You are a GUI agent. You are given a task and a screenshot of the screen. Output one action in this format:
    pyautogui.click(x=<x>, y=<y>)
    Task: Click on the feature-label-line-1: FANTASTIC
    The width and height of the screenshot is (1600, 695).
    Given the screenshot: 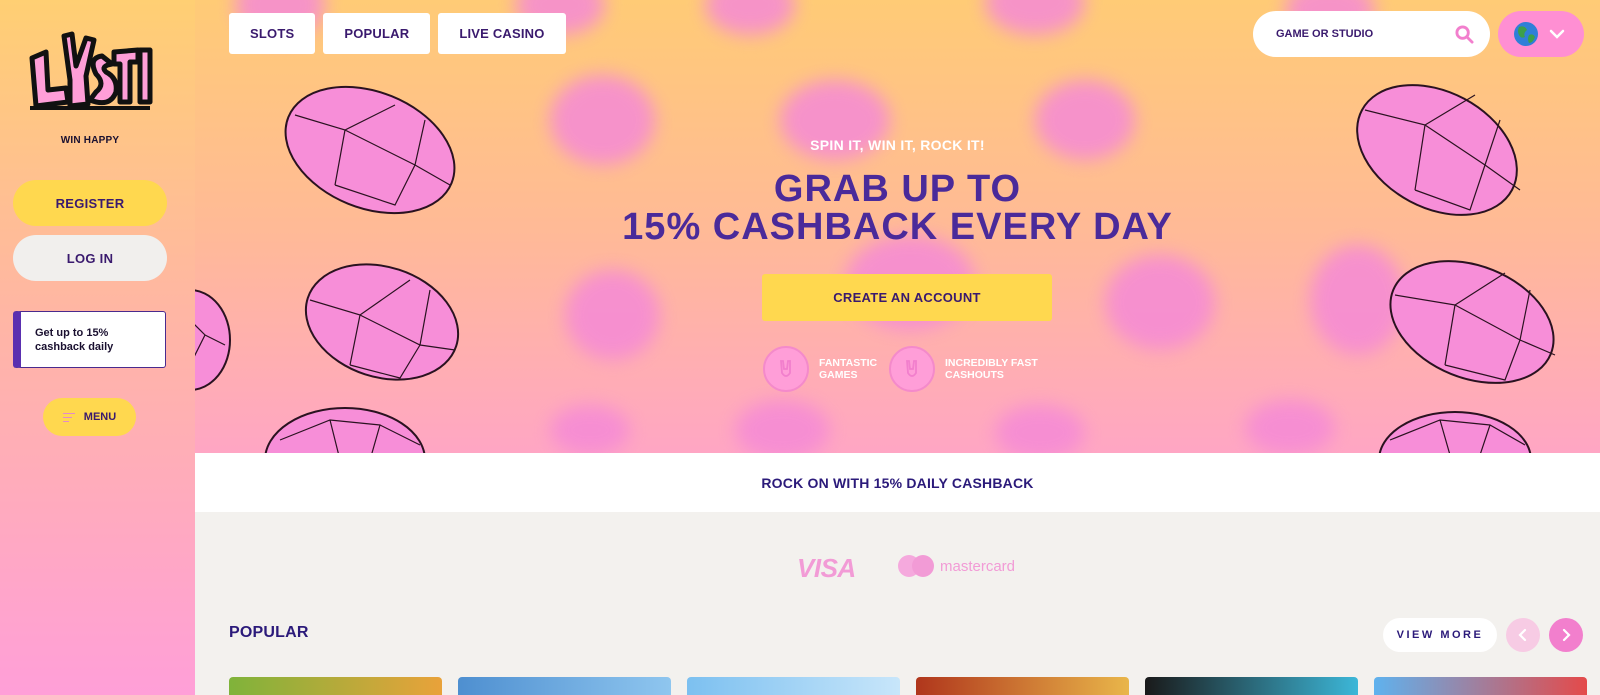 What is the action you would take?
    pyautogui.click(x=848, y=363)
    